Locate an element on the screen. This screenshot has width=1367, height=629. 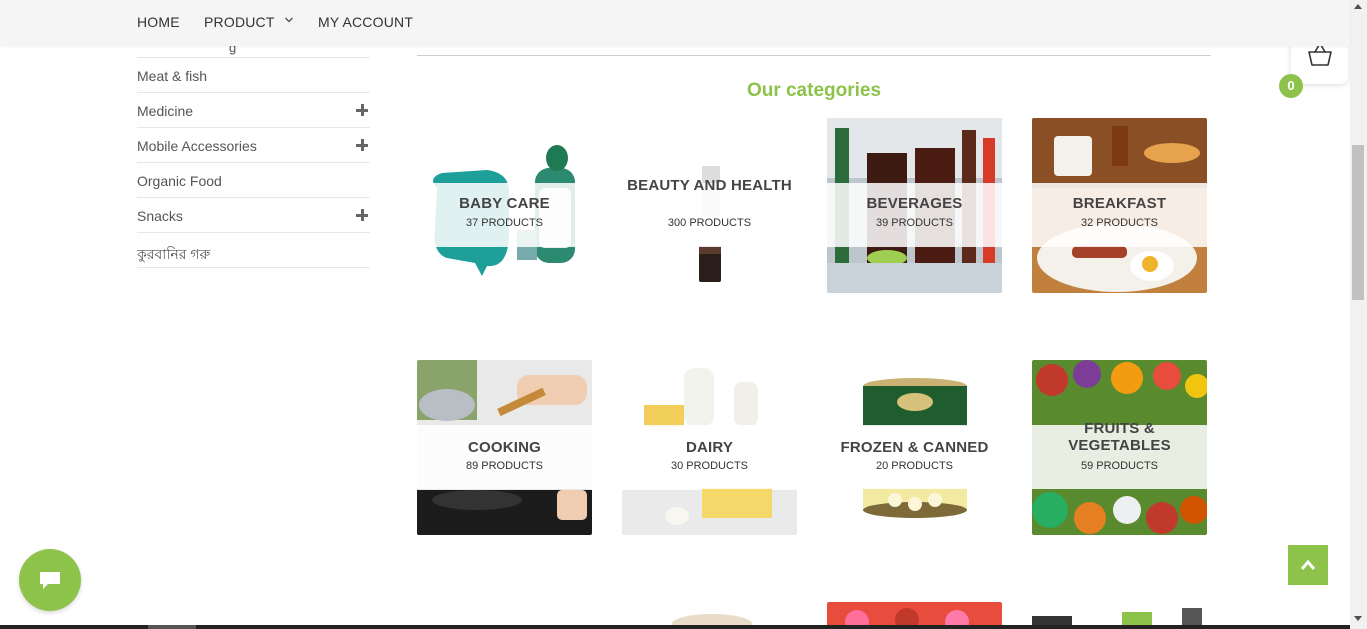
category-card-dairy: DAIRY 30 PRODUCTS is located at coordinates (709, 447).